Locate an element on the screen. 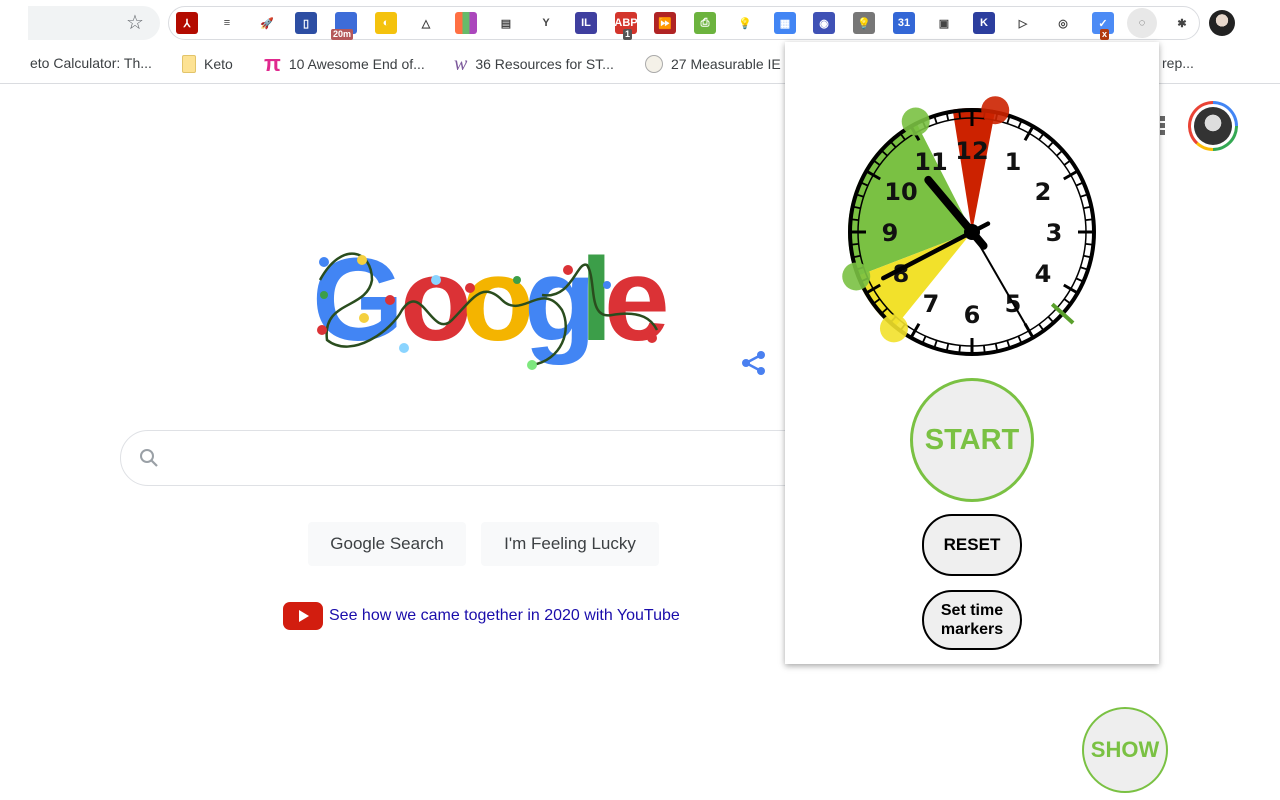 The width and height of the screenshot is (1280, 800). reset-button: RESET is located at coordinates (972, 545).